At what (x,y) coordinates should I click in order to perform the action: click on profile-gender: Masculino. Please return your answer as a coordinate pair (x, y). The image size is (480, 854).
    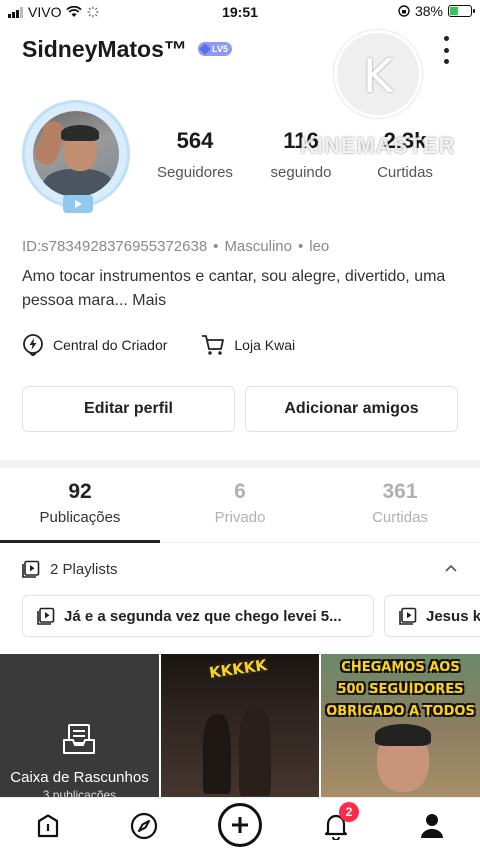
    Looking at the image, I should click on (258, 246).